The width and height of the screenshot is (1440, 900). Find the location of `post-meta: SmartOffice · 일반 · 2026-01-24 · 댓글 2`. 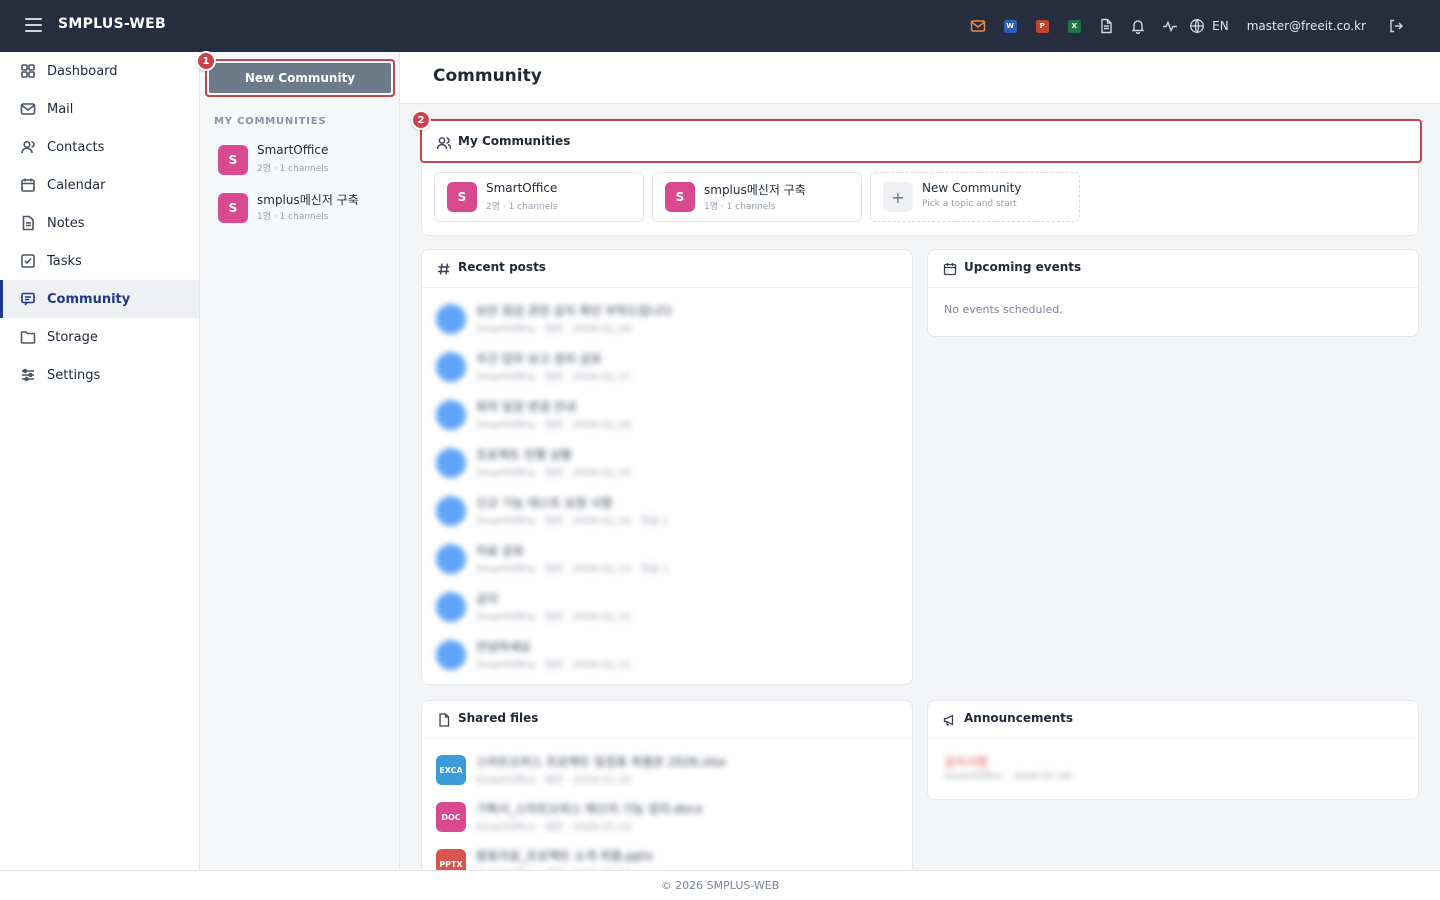

post-meta: SmartOffice · 일반 · 2026-01-24 · 댓글 2 is located at coordinates (572, 521).